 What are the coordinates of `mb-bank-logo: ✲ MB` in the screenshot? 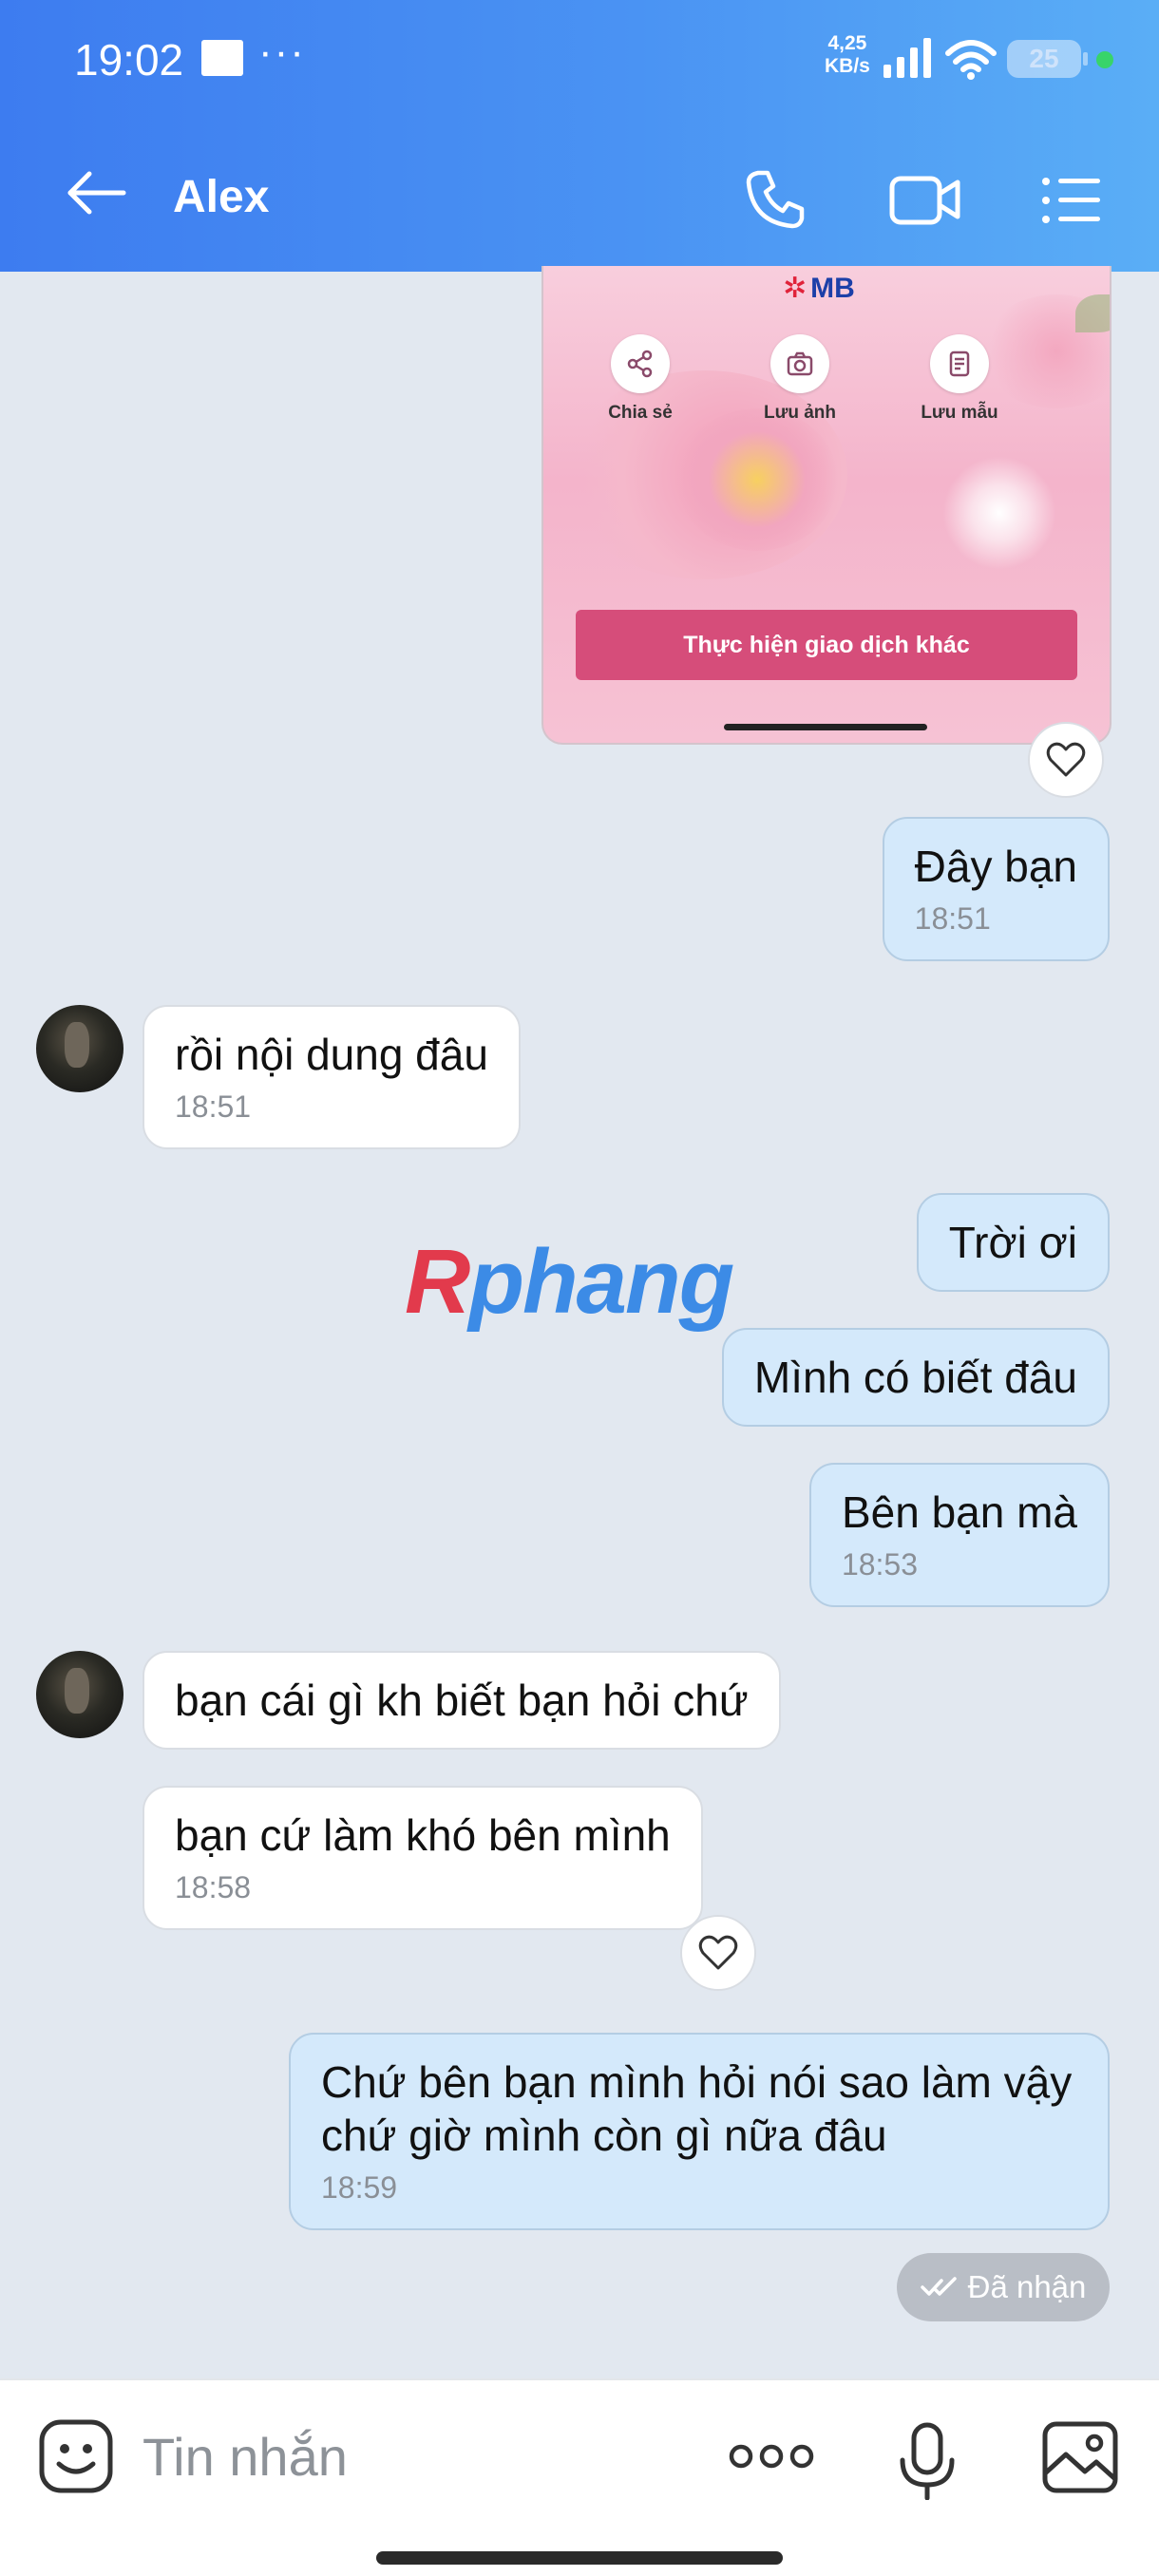 It's located at (819, 288).